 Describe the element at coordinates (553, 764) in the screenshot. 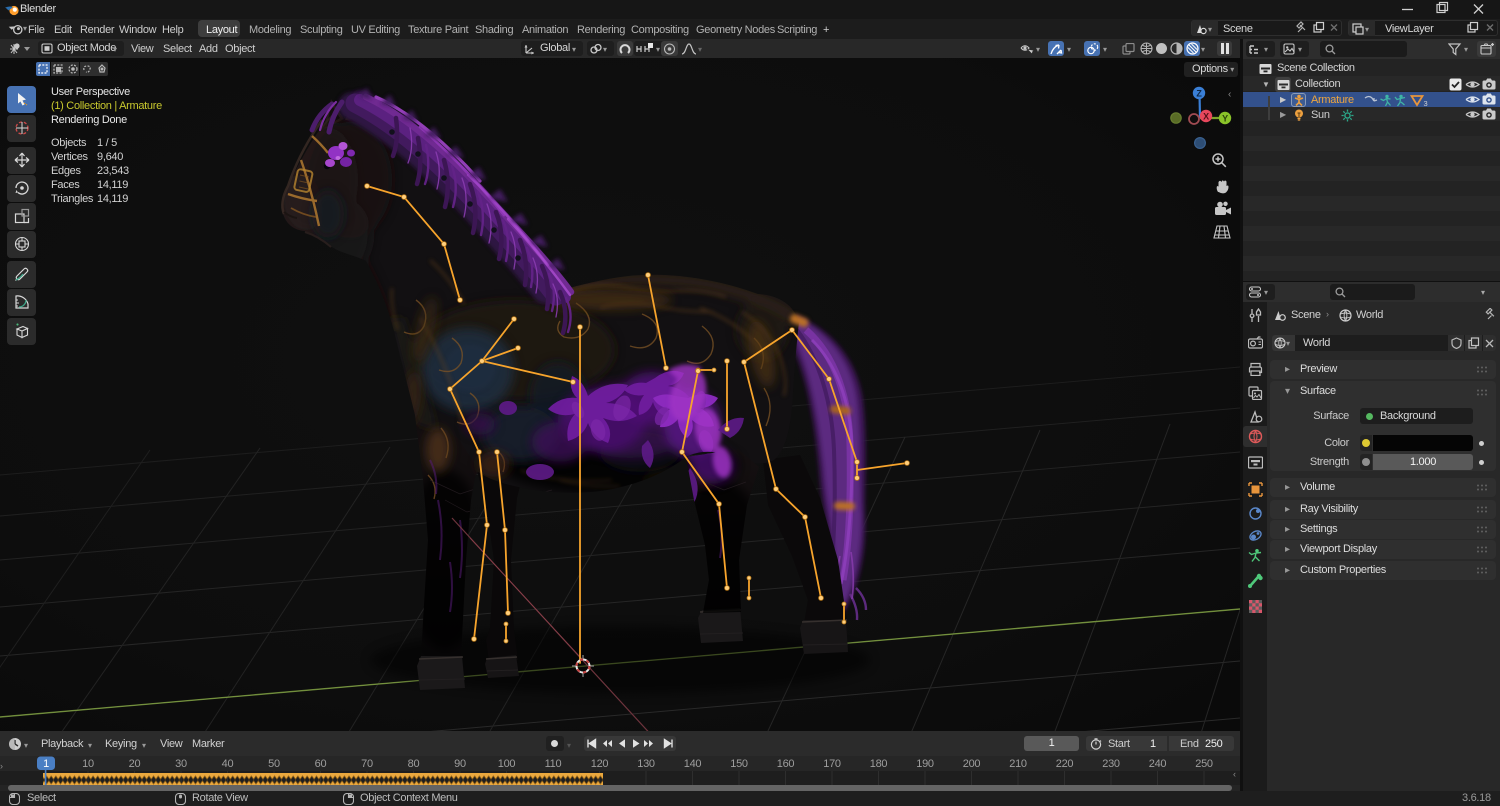

I see `svg-text: 110` at that location.